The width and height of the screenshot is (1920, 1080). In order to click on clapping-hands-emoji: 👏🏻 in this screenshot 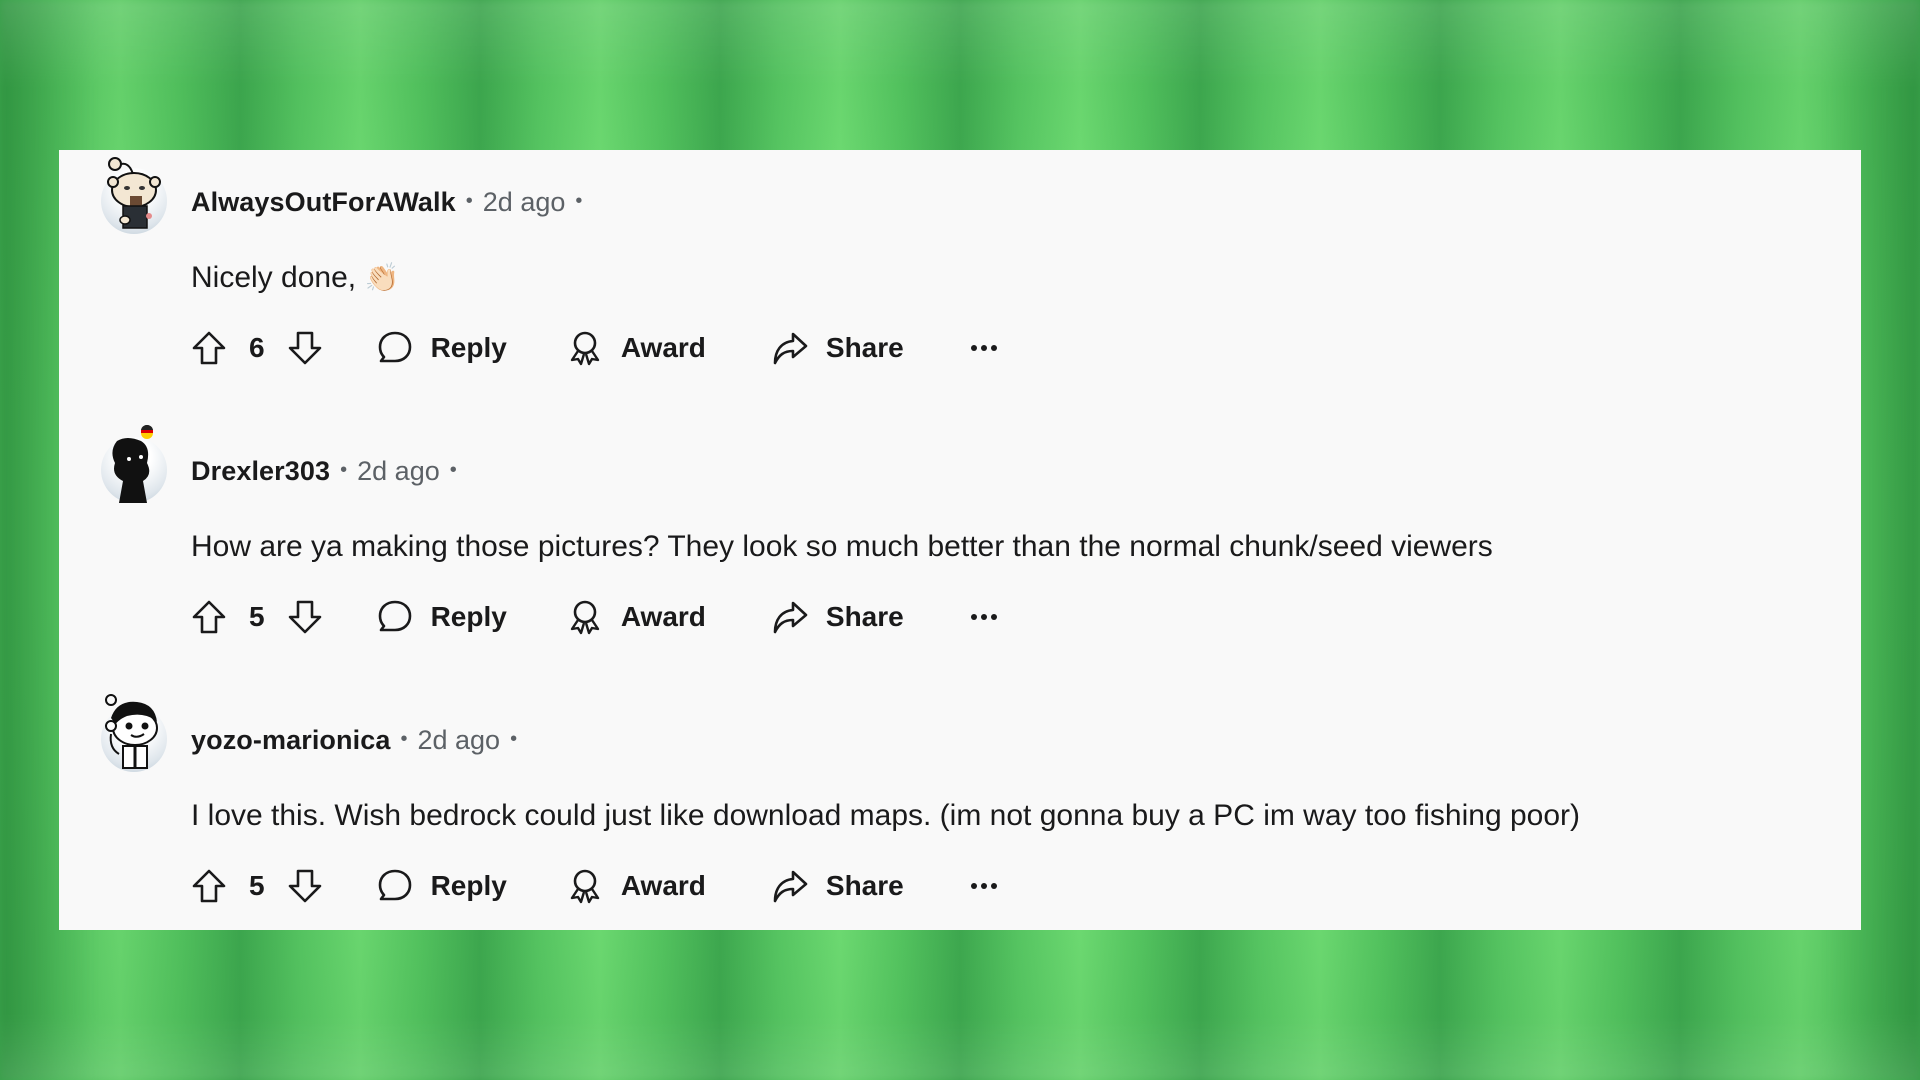, I will do `click(382, 277)`.